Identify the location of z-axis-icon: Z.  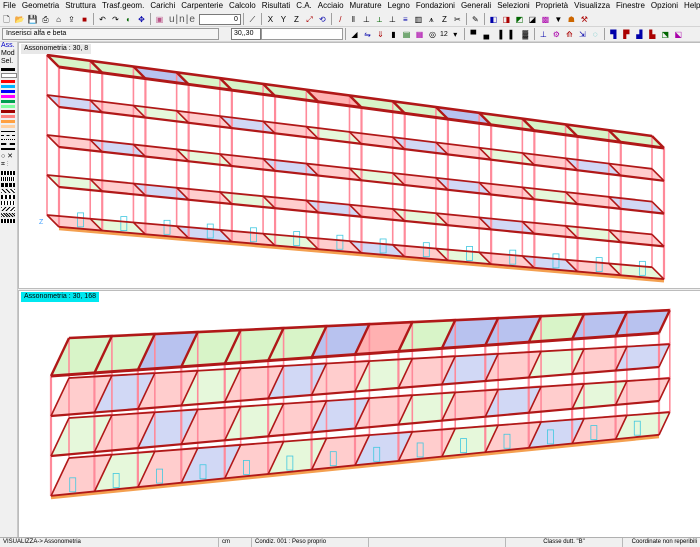
(296, 19).